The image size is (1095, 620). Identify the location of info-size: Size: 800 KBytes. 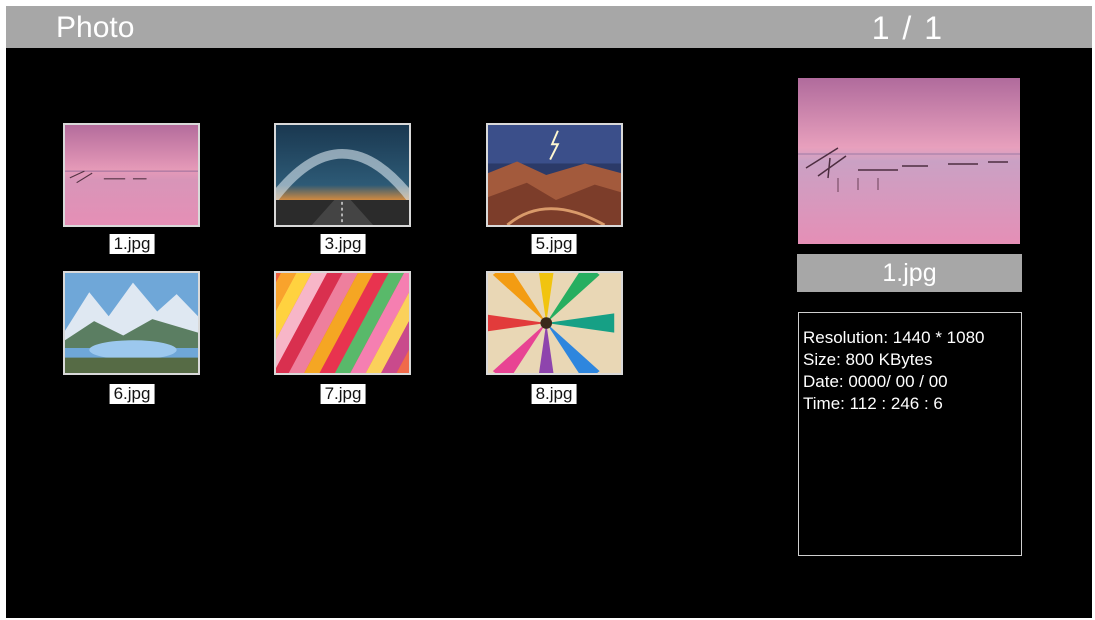
(868, 359).